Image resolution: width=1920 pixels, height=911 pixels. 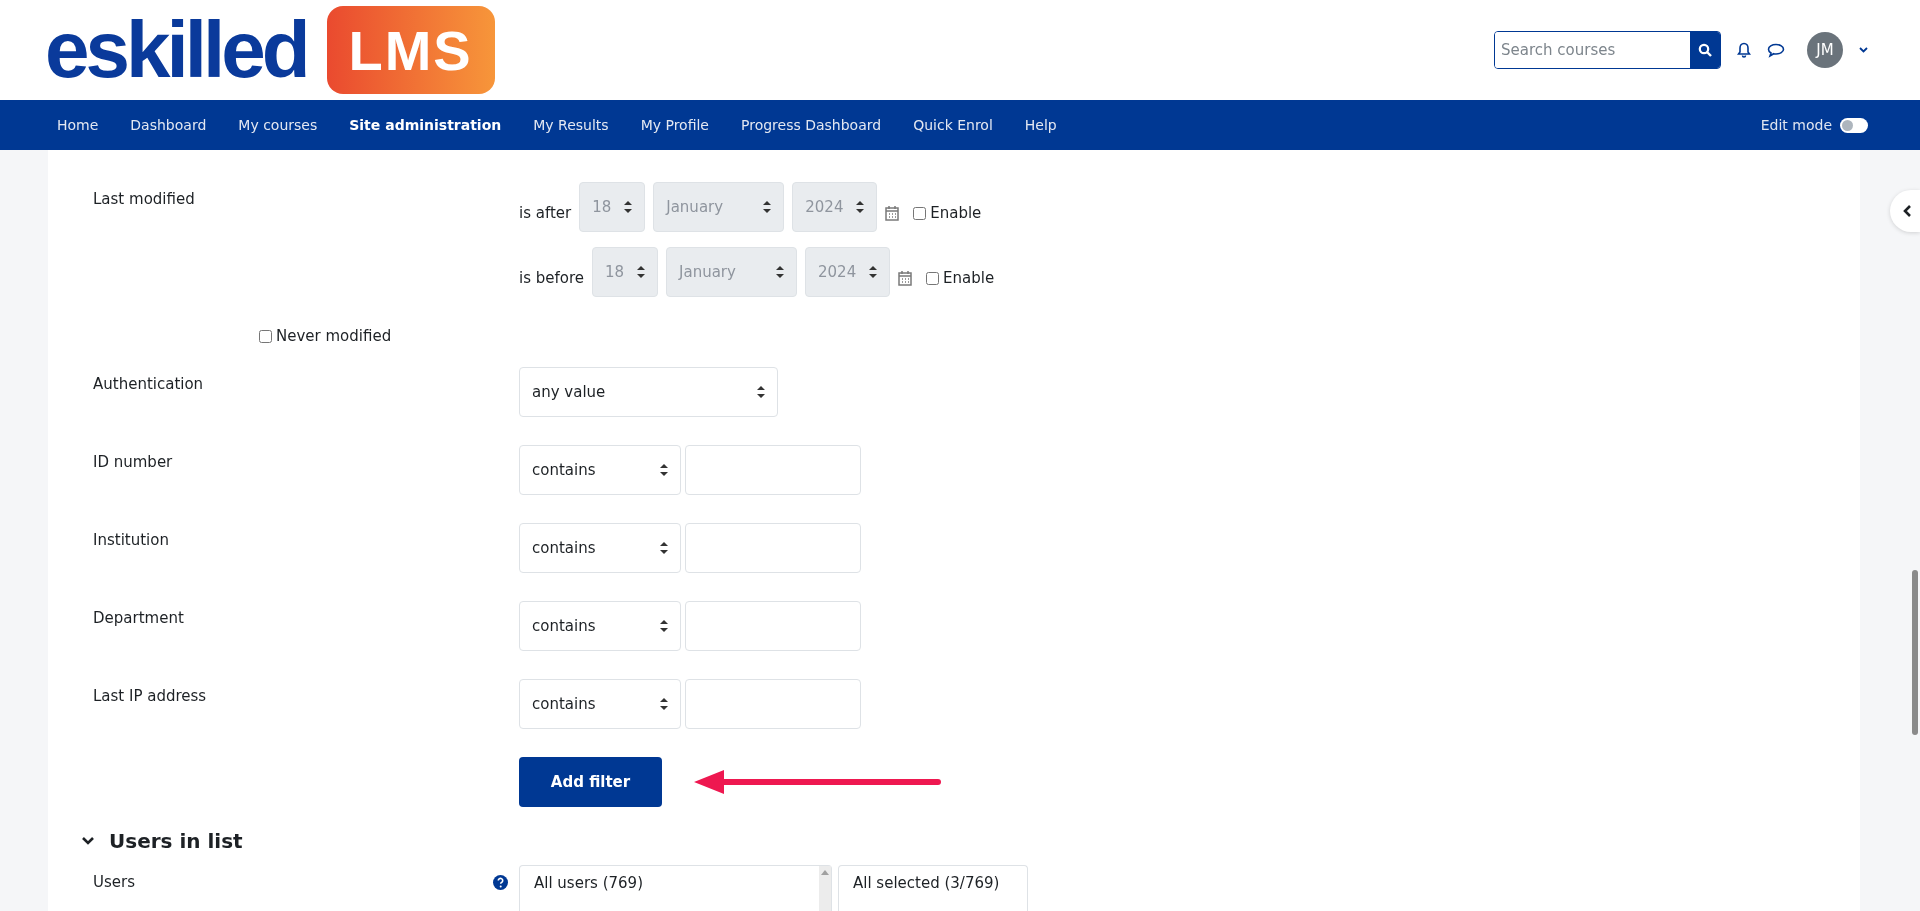 I want to click on field-label: Last IP address, so click(x=150, y=696).